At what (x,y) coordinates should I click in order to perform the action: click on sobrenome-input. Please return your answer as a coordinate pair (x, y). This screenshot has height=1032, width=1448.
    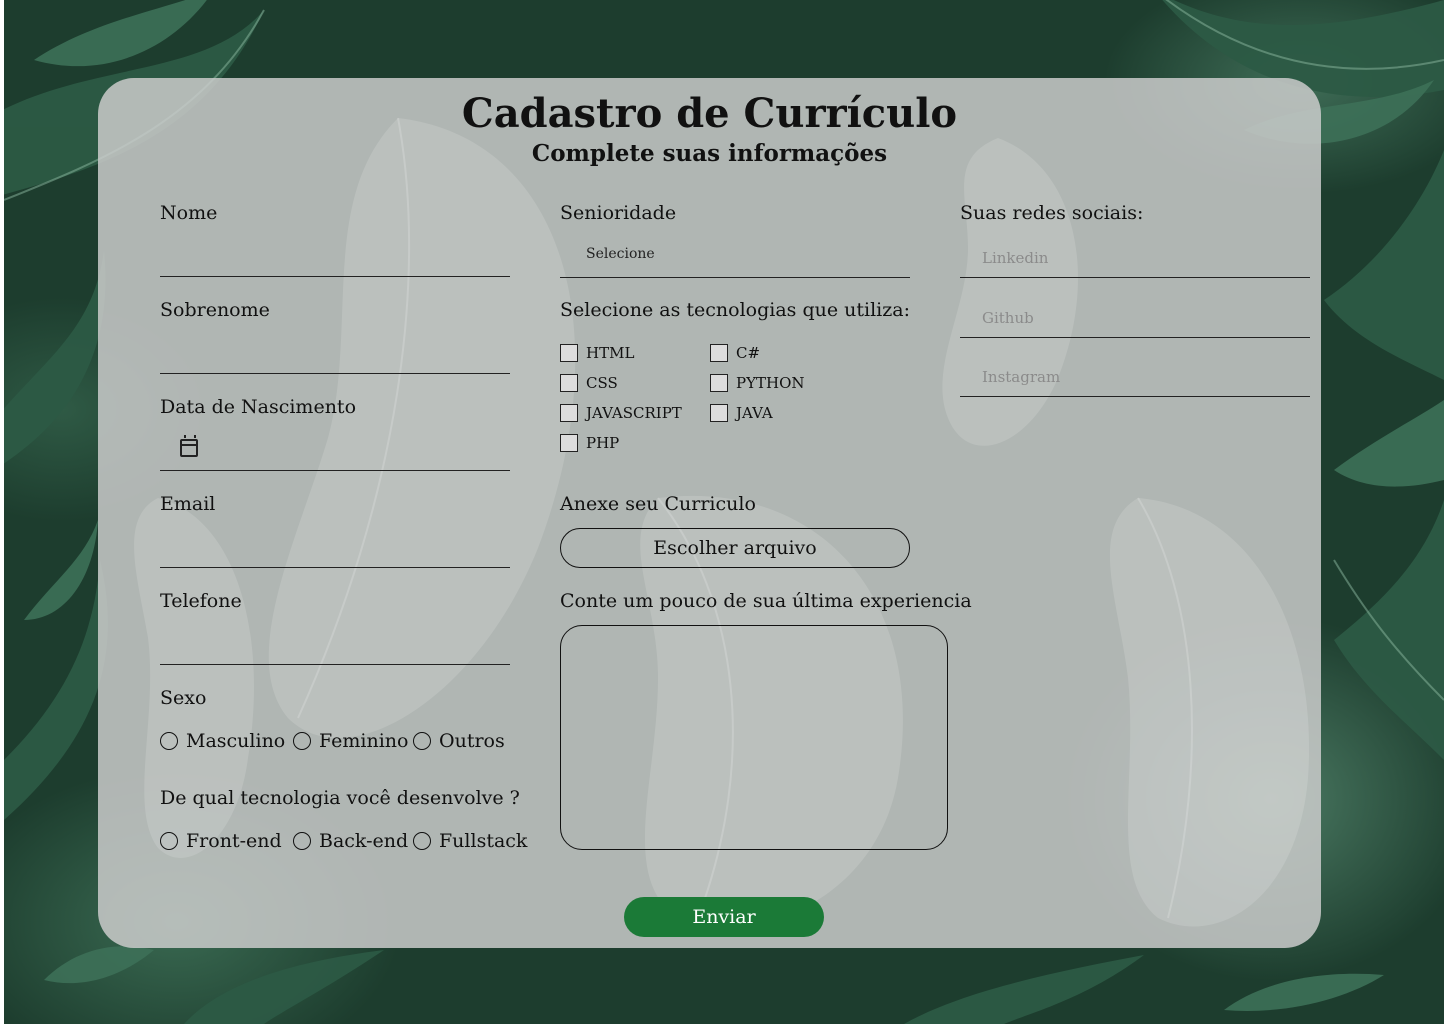
    Looking at the image, I should click on (335, 354).